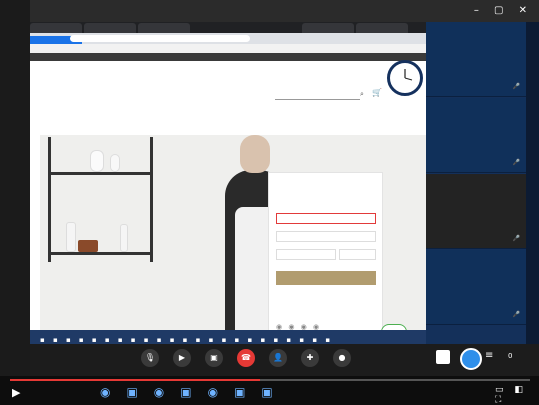 The width and height of the screenshot is (539, 405). What do you see at coordinates (88, 246) in the screenshot?
I see `jars-image` at bounding box center [88, 246].